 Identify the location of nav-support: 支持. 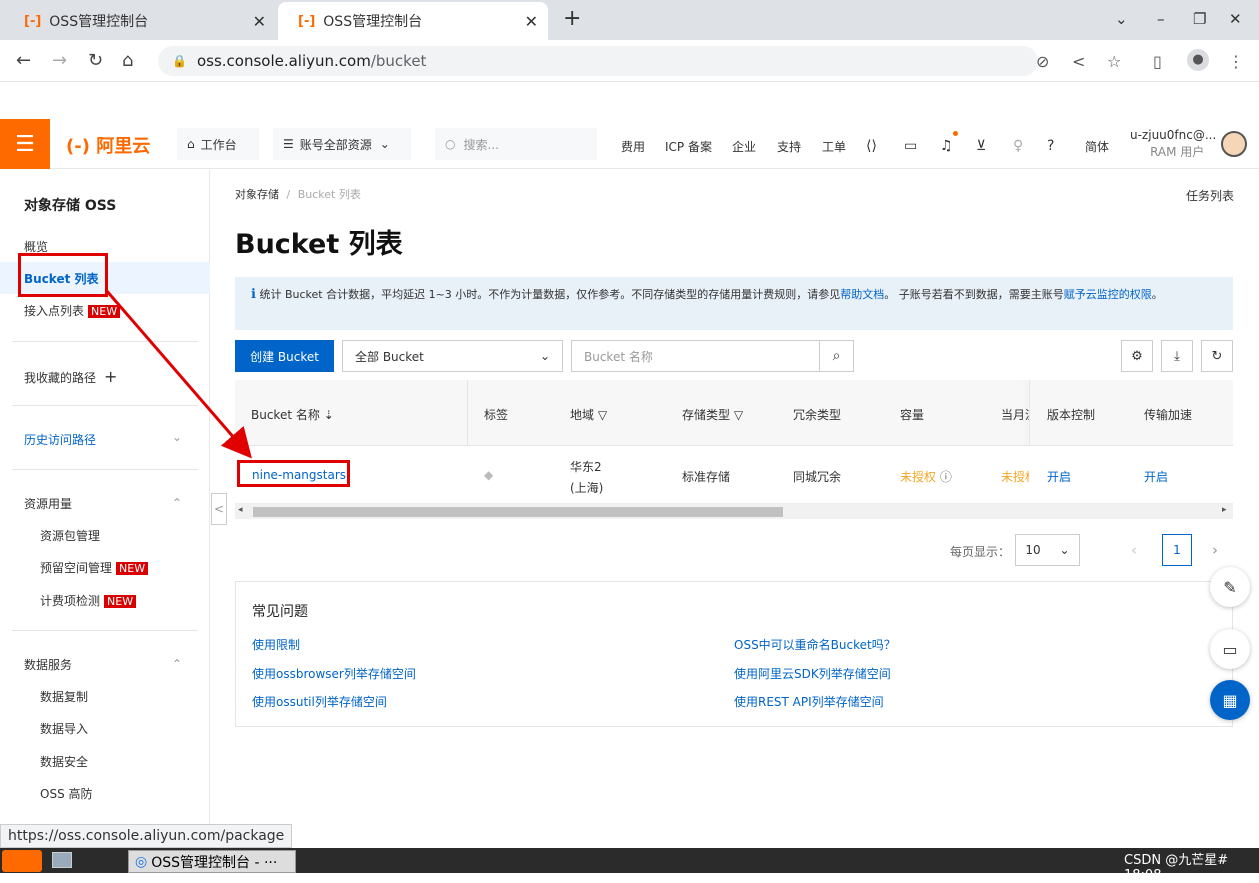
(789, 146).